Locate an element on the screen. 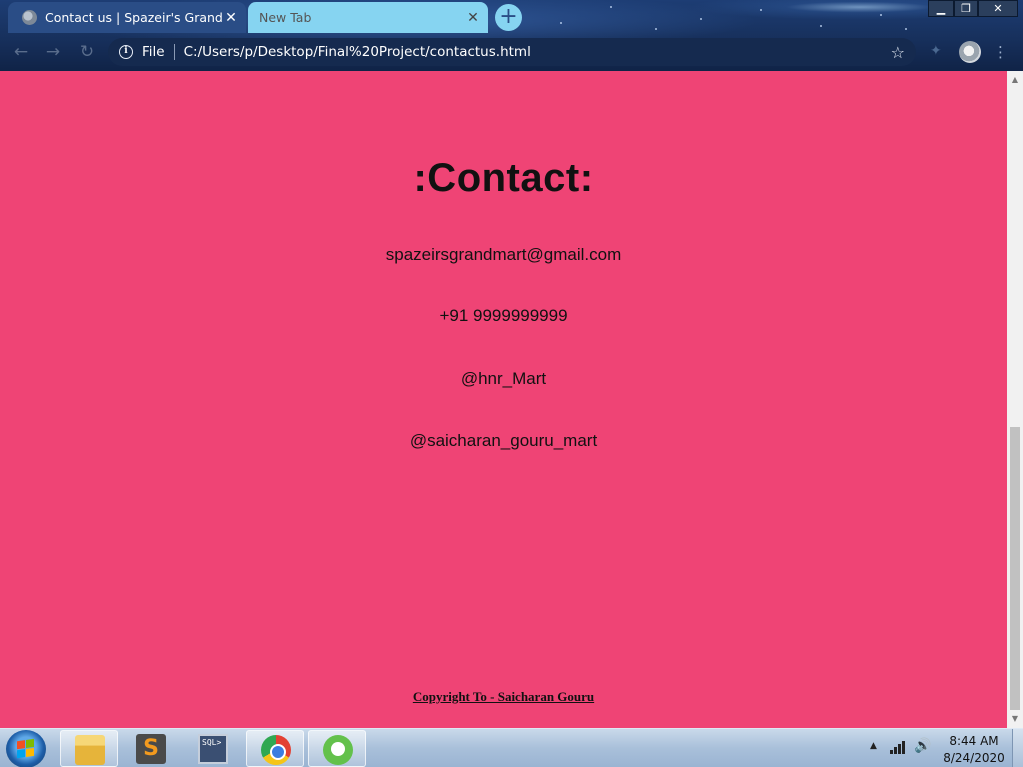  tab-contact-us: Contact us | Spazeir's Grand Mart ✕ is located at coordinates (127, 17).